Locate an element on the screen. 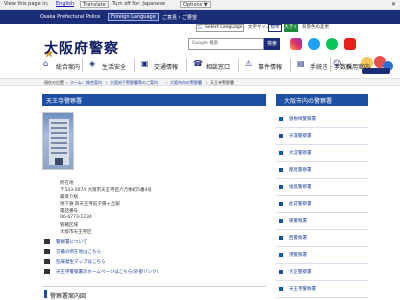 The image size is (400, 300). background-color-button: 背景色の変更 is located at coordinates (315, 28).